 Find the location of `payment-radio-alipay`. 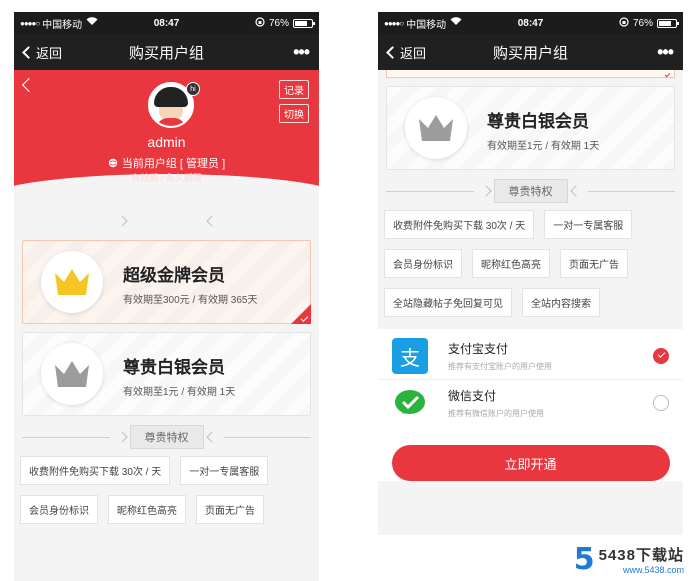

payment-radio-alipay is located at coordinates (661, 356).